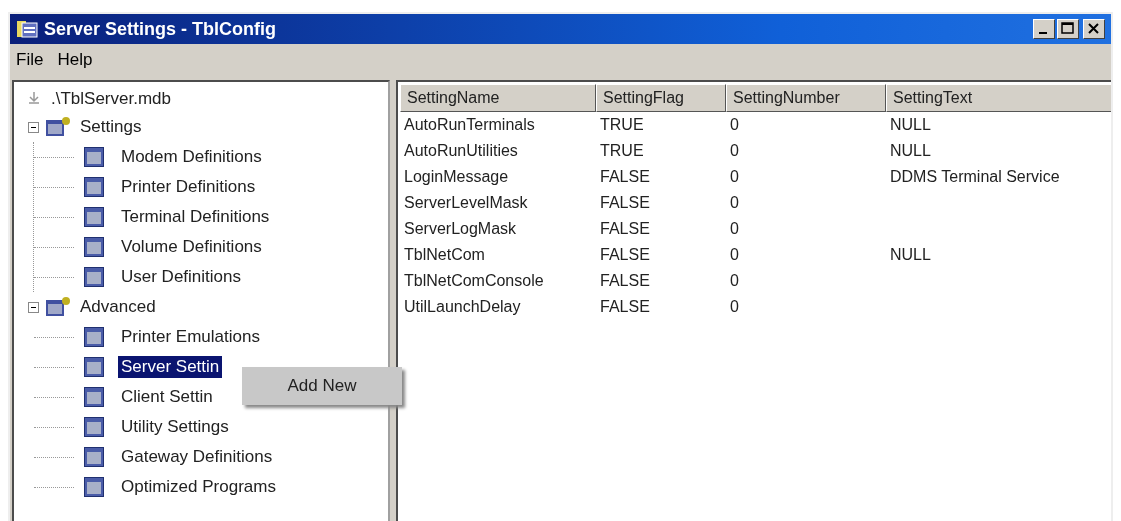 This screenshot has height=521, width=1121. I want to click on tree-item: Printer Definitions, so click(188, 187).